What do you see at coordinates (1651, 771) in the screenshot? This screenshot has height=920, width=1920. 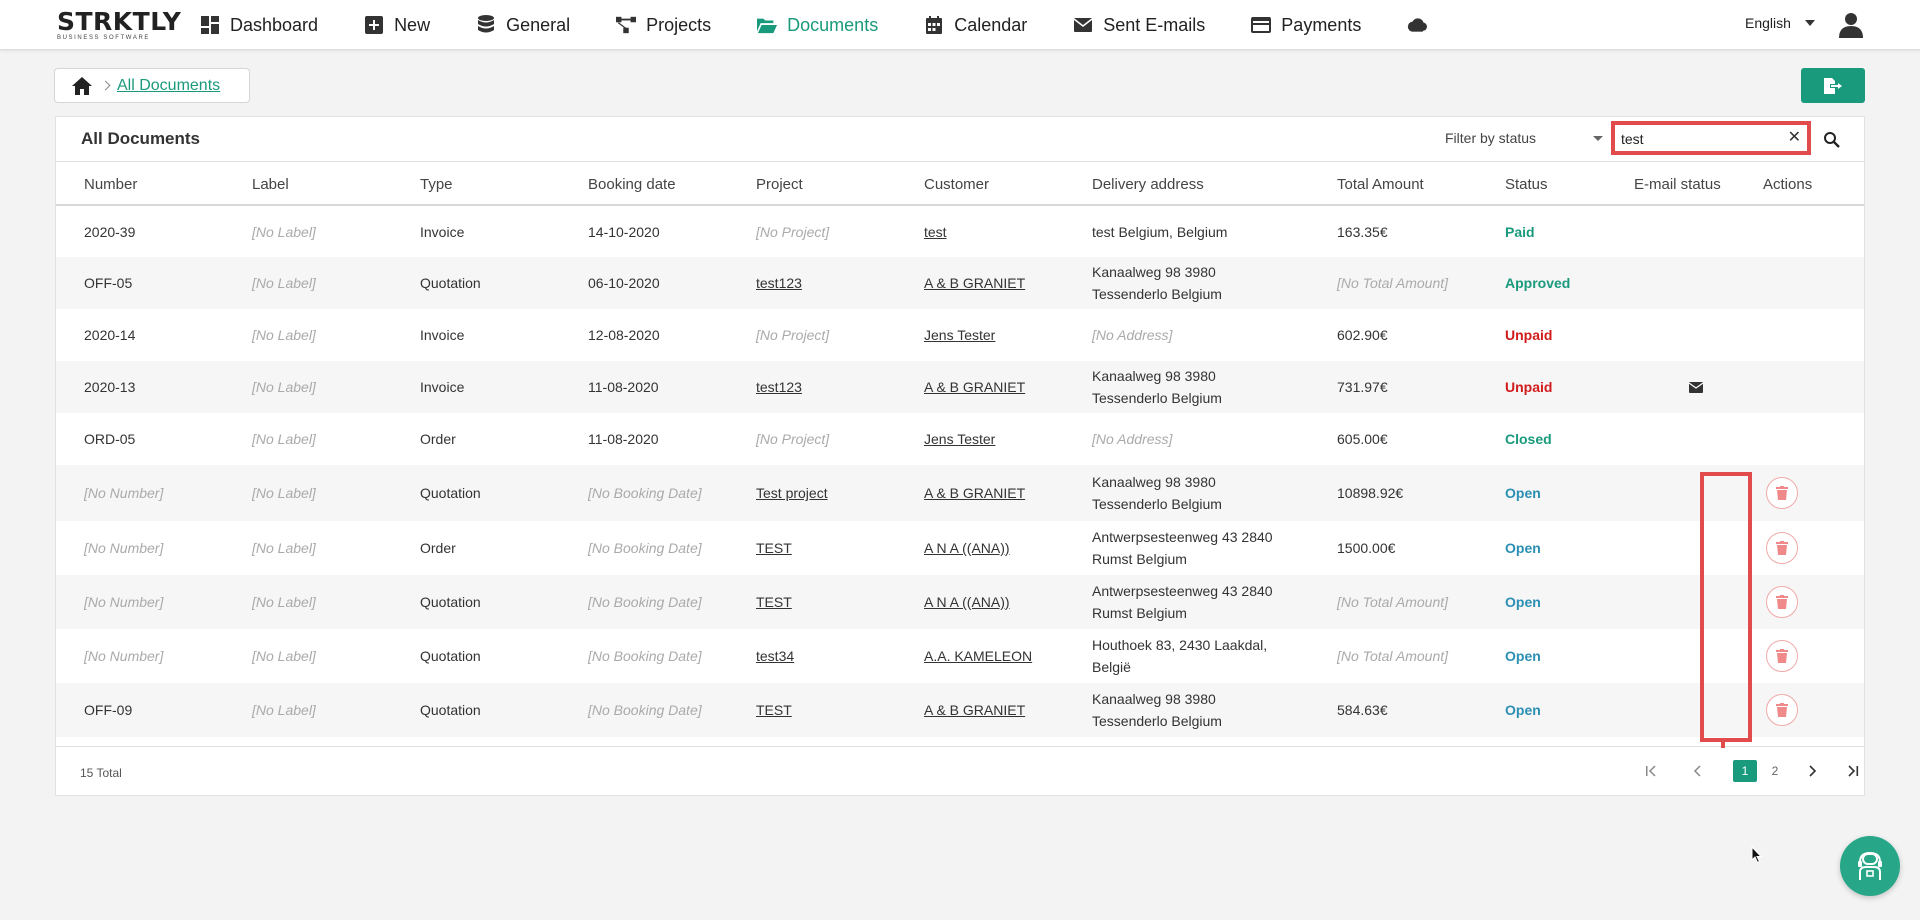 I see `first-page-button` at bounding box center [1651, 771].